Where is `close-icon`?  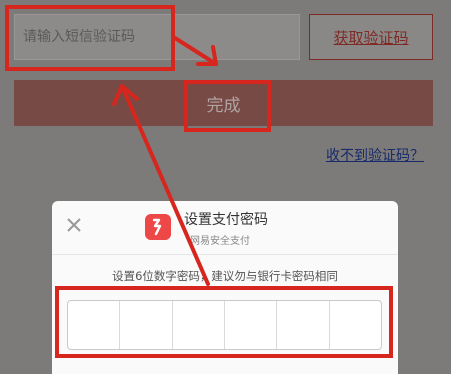 close-icon is located at coordinates (74, 225).